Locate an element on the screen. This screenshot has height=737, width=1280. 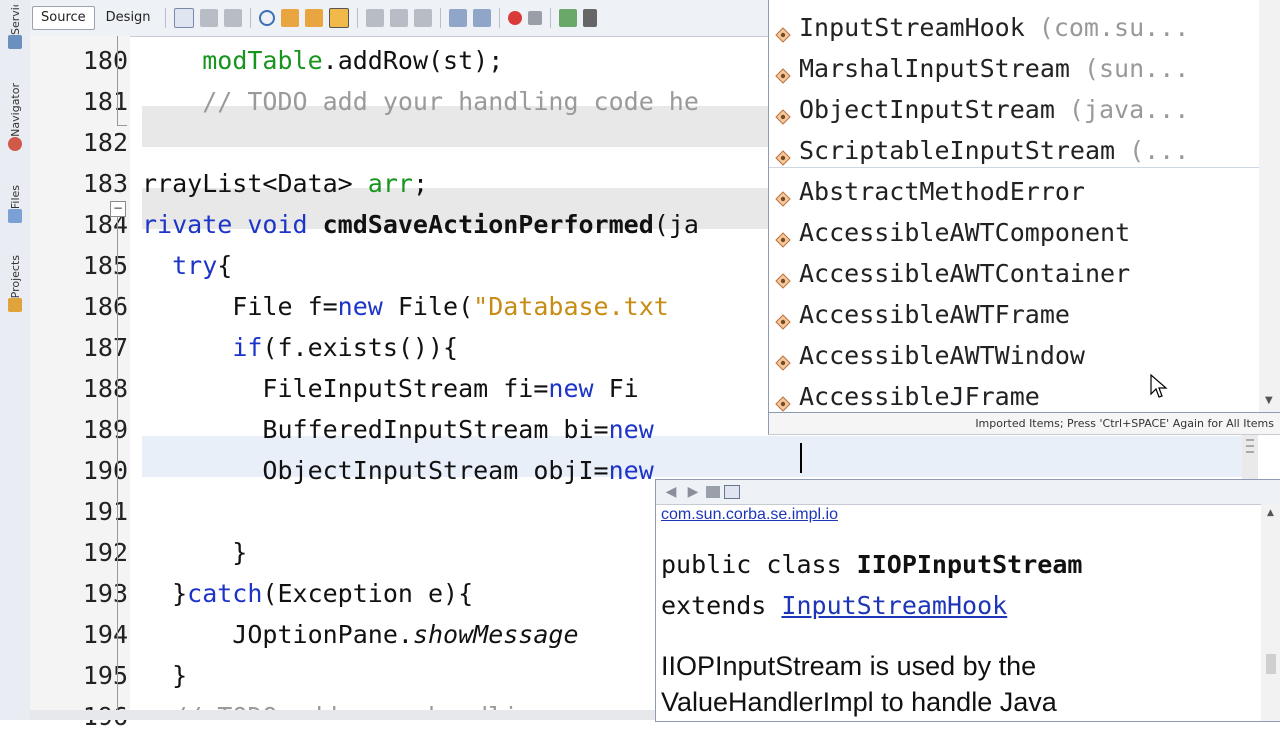
code-line: rivate void cmdSaveActionPerformed(ja is located at coordinates (420, 224).